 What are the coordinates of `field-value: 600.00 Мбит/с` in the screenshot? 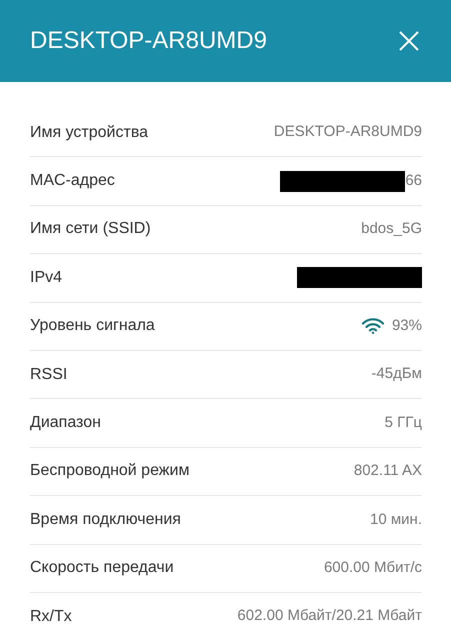 It's located at (373, 568).